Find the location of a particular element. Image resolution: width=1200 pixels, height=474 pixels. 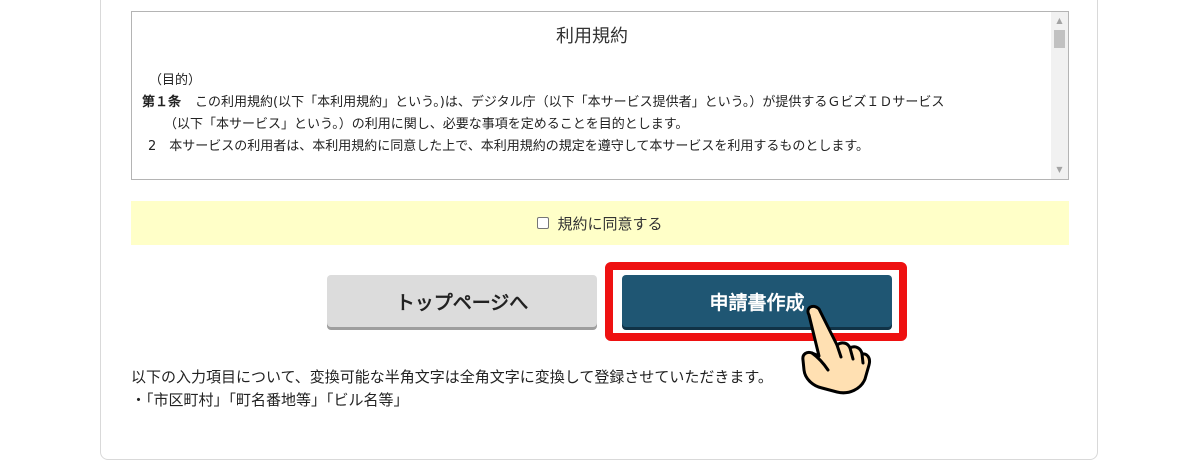

terms-section-heading: （目的） is located at coordinates (175, 80).